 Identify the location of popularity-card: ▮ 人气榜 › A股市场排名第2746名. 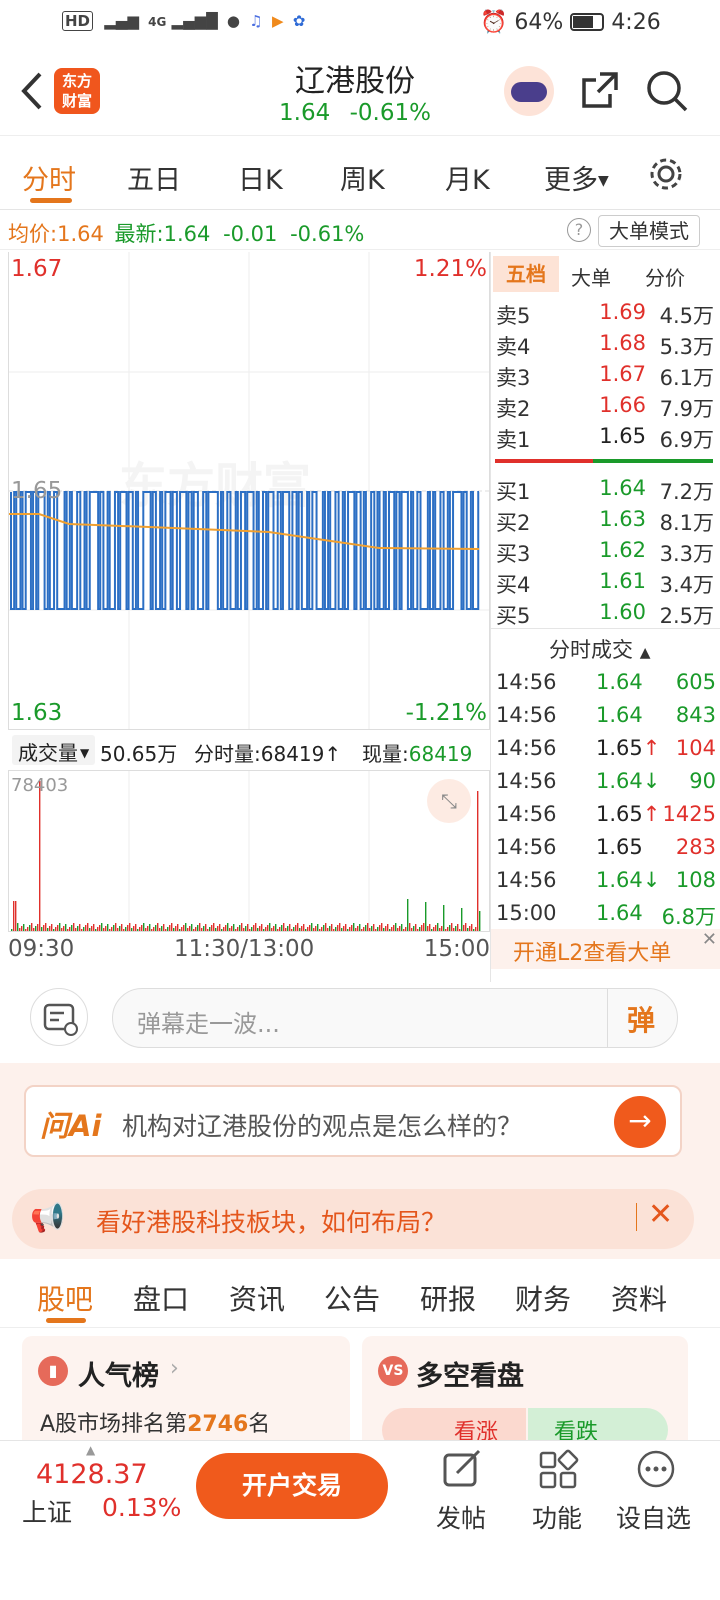
(186, 1393).